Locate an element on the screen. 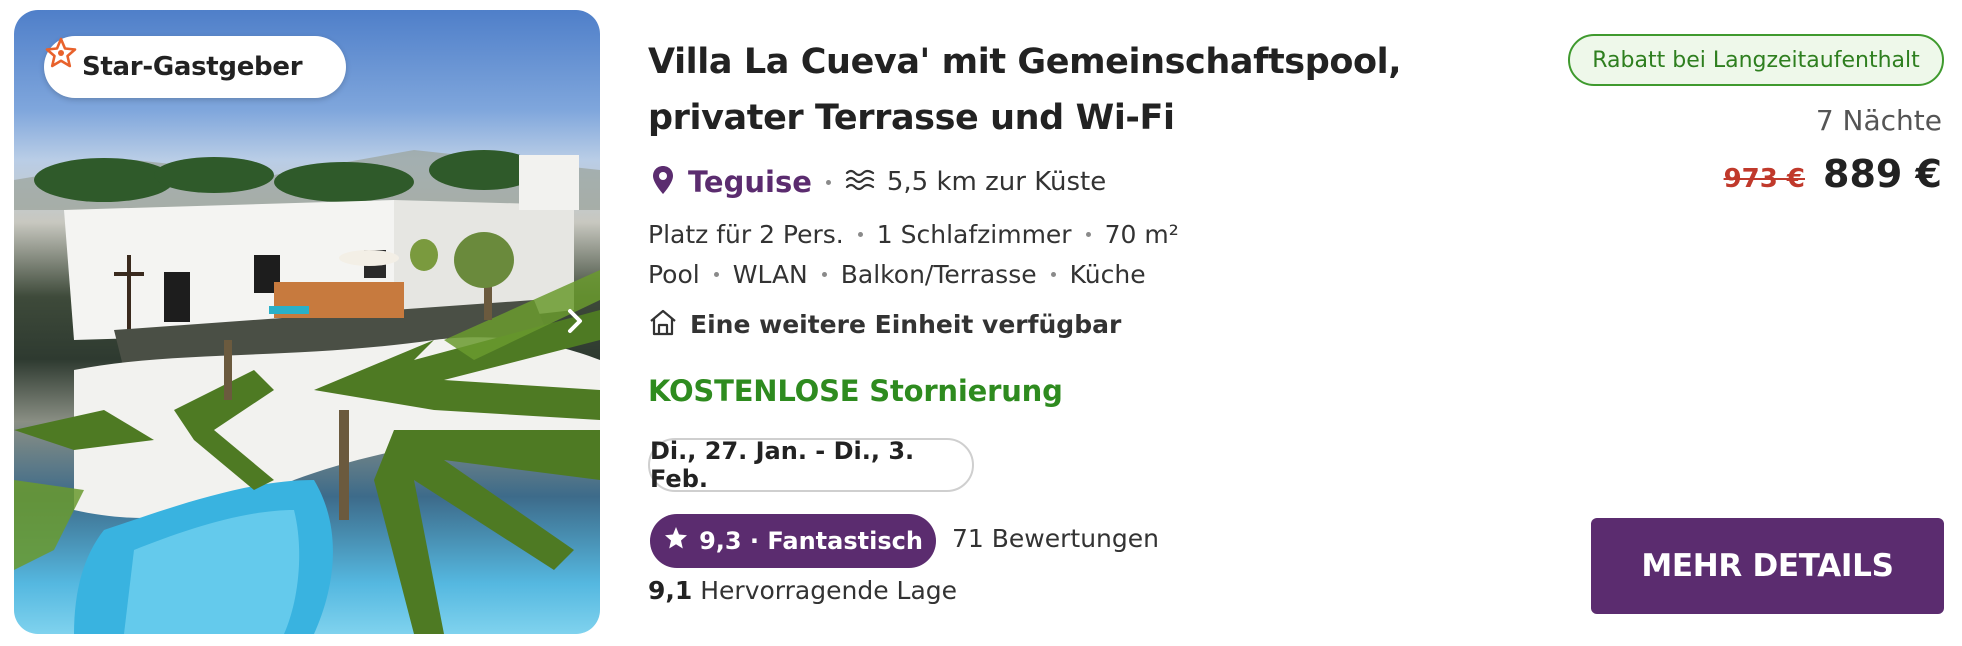 The width and height of the screenshot is (1962, 646). chevron-right-icon is located at coordinates (575, 323).